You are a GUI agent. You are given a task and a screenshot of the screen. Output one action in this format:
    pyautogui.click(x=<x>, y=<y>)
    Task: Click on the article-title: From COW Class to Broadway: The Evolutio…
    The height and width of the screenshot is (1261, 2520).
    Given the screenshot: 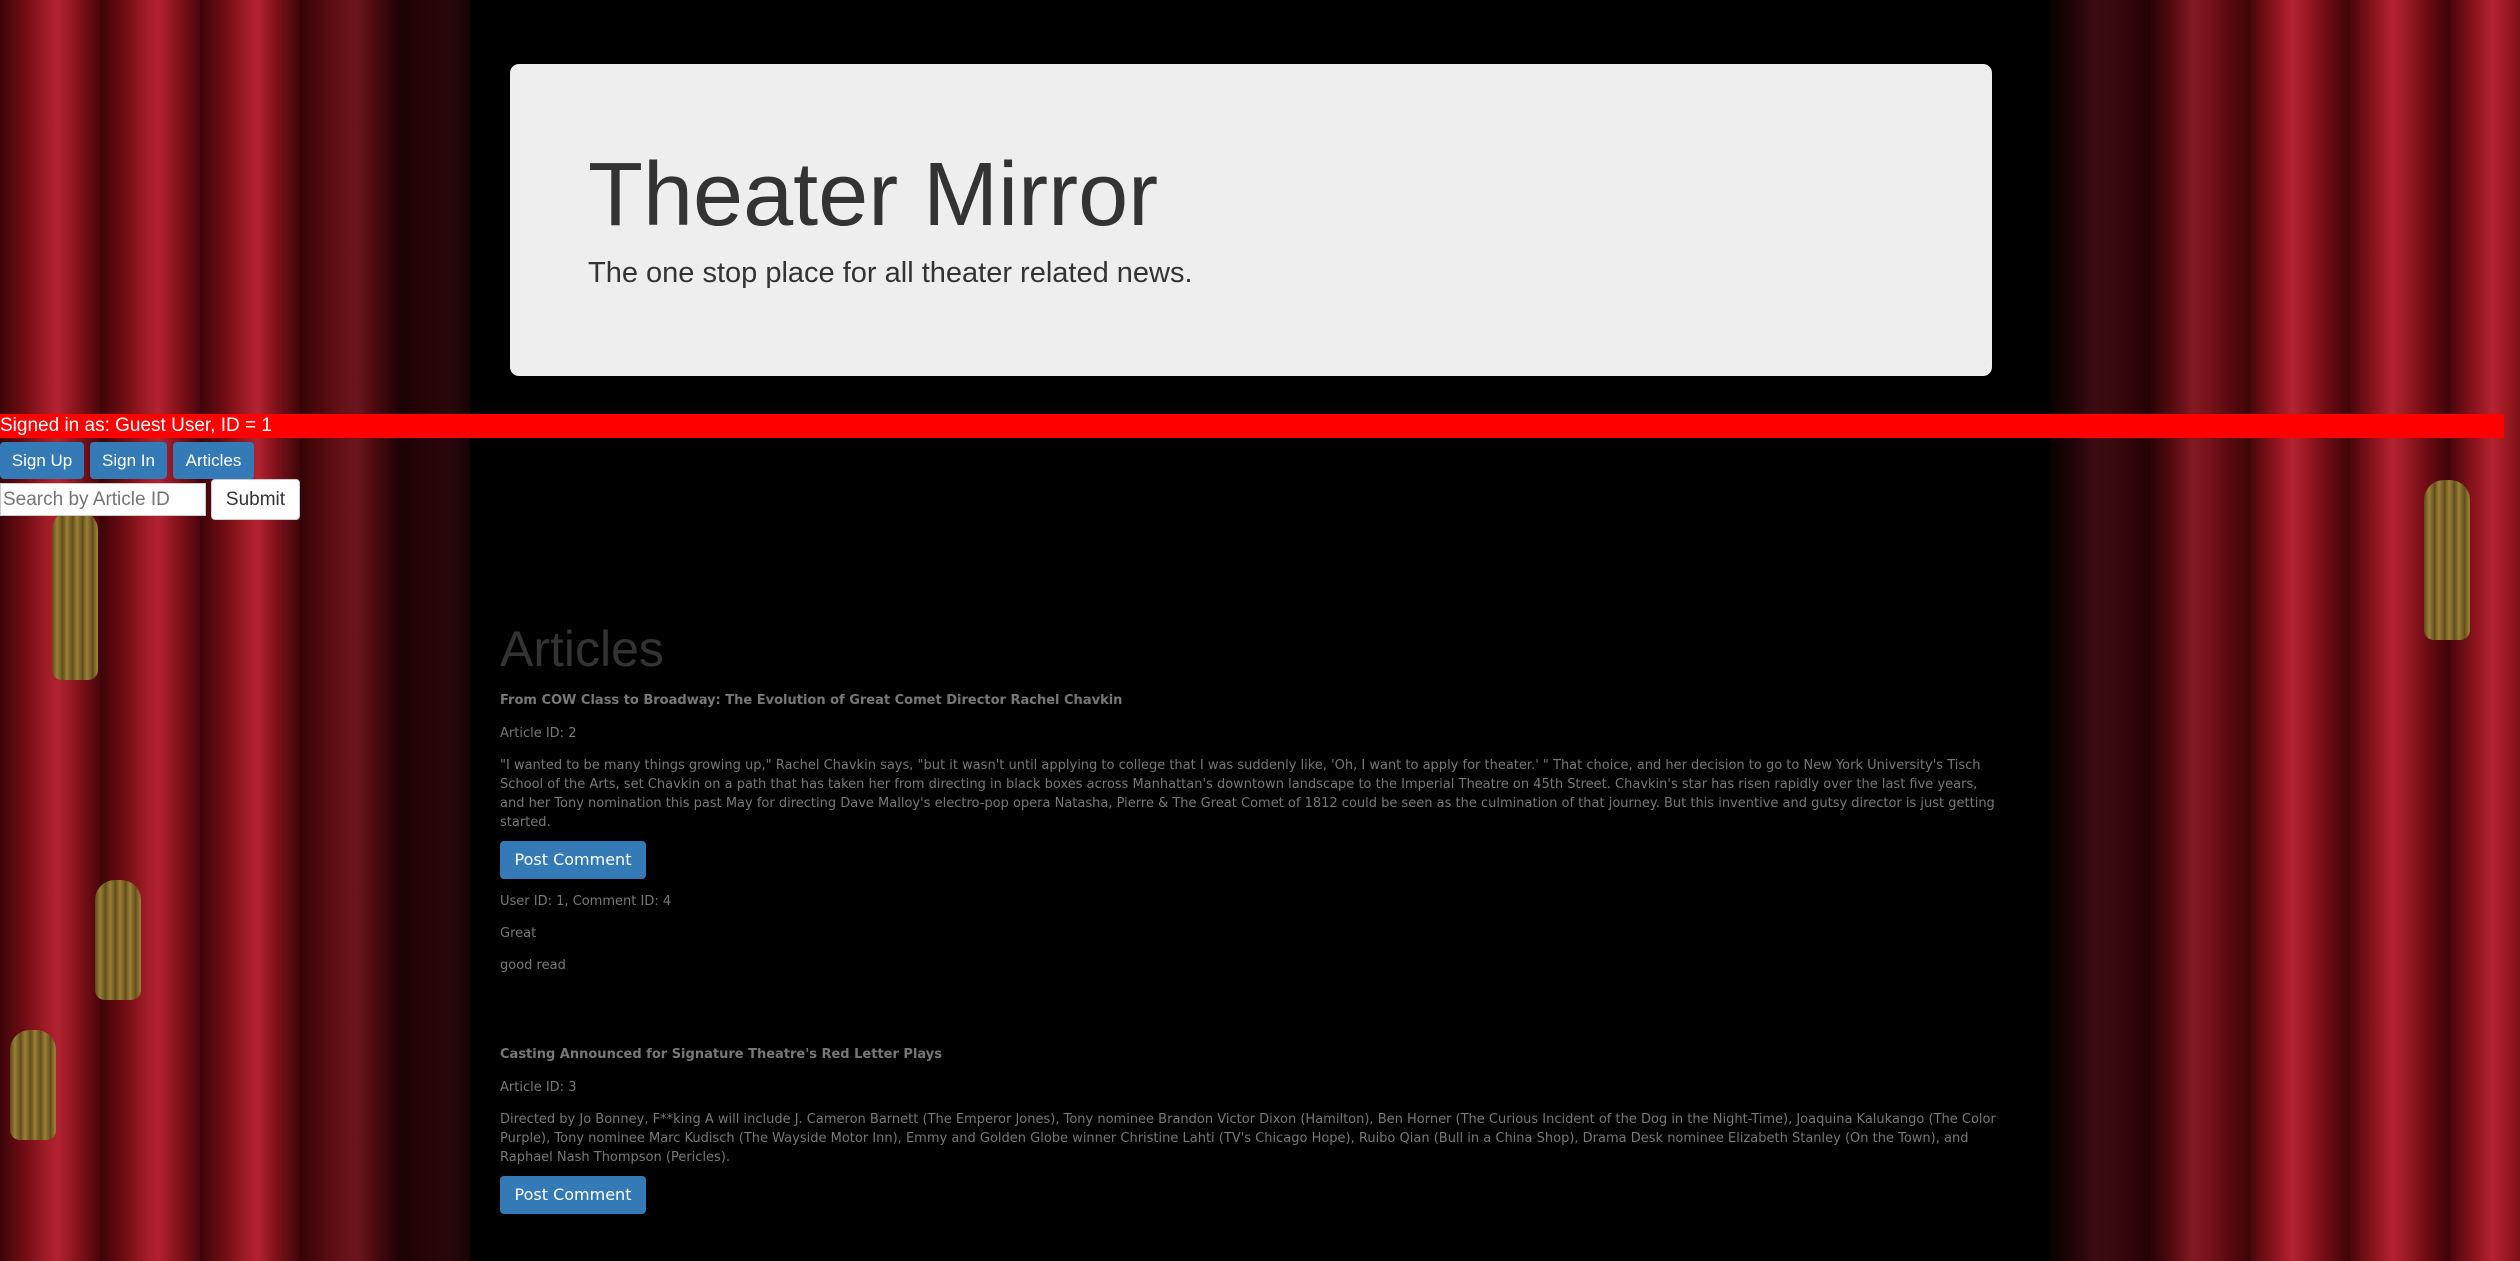 What is the action you would take?
    pyautogui.click(x=811, y=700)
    